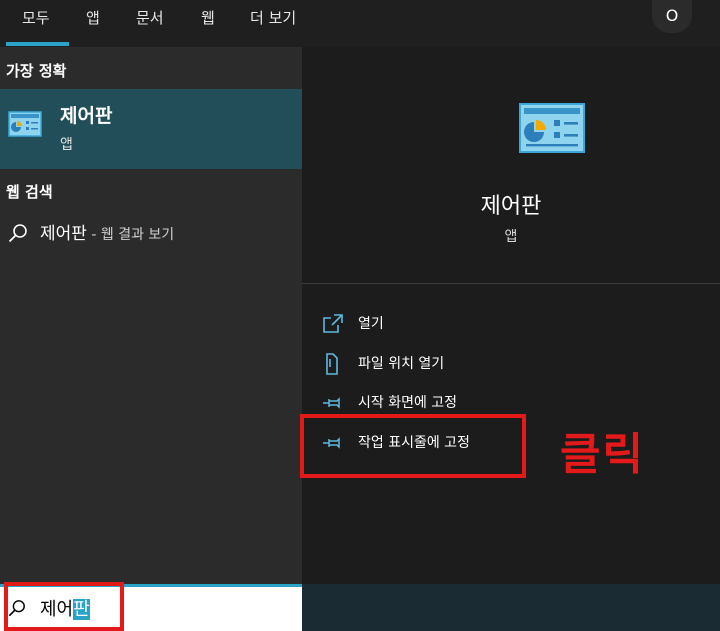  What do you see at coordinates (371, 324) in the screenshot?
I see `action-open-label: 열기` at bounding box center [371, 324].